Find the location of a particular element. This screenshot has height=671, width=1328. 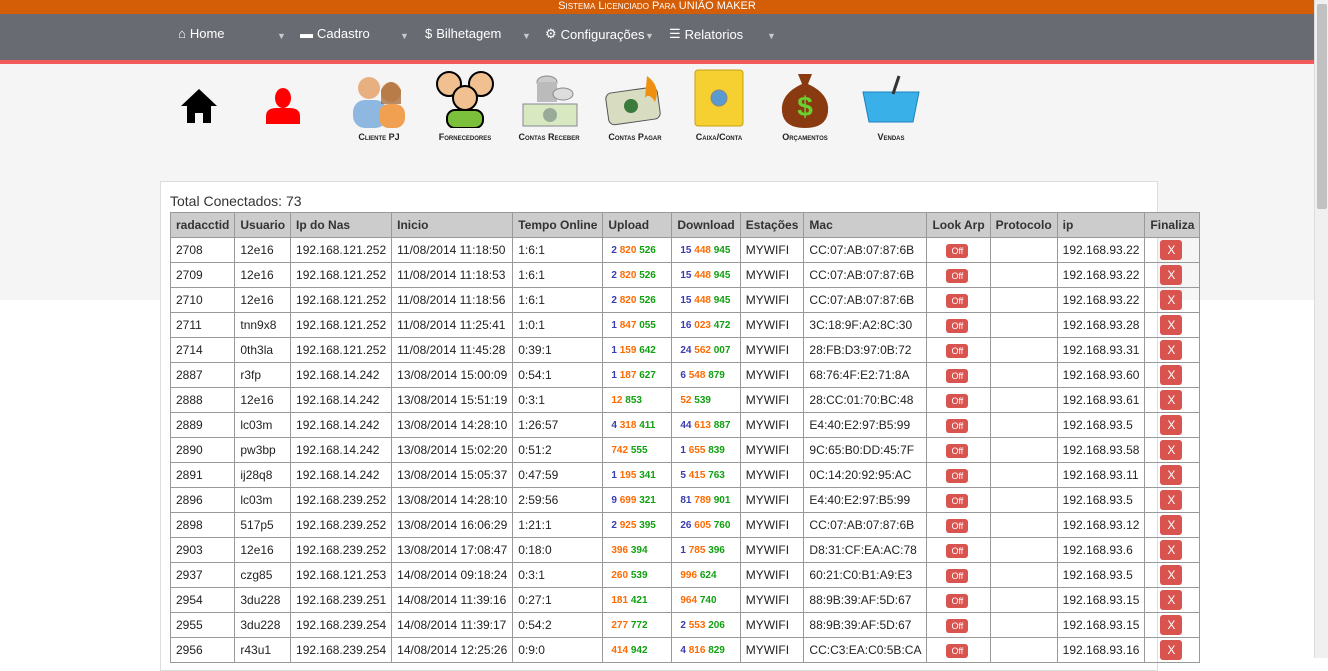

column-header: radacctid is located at coordinates (202, 225).